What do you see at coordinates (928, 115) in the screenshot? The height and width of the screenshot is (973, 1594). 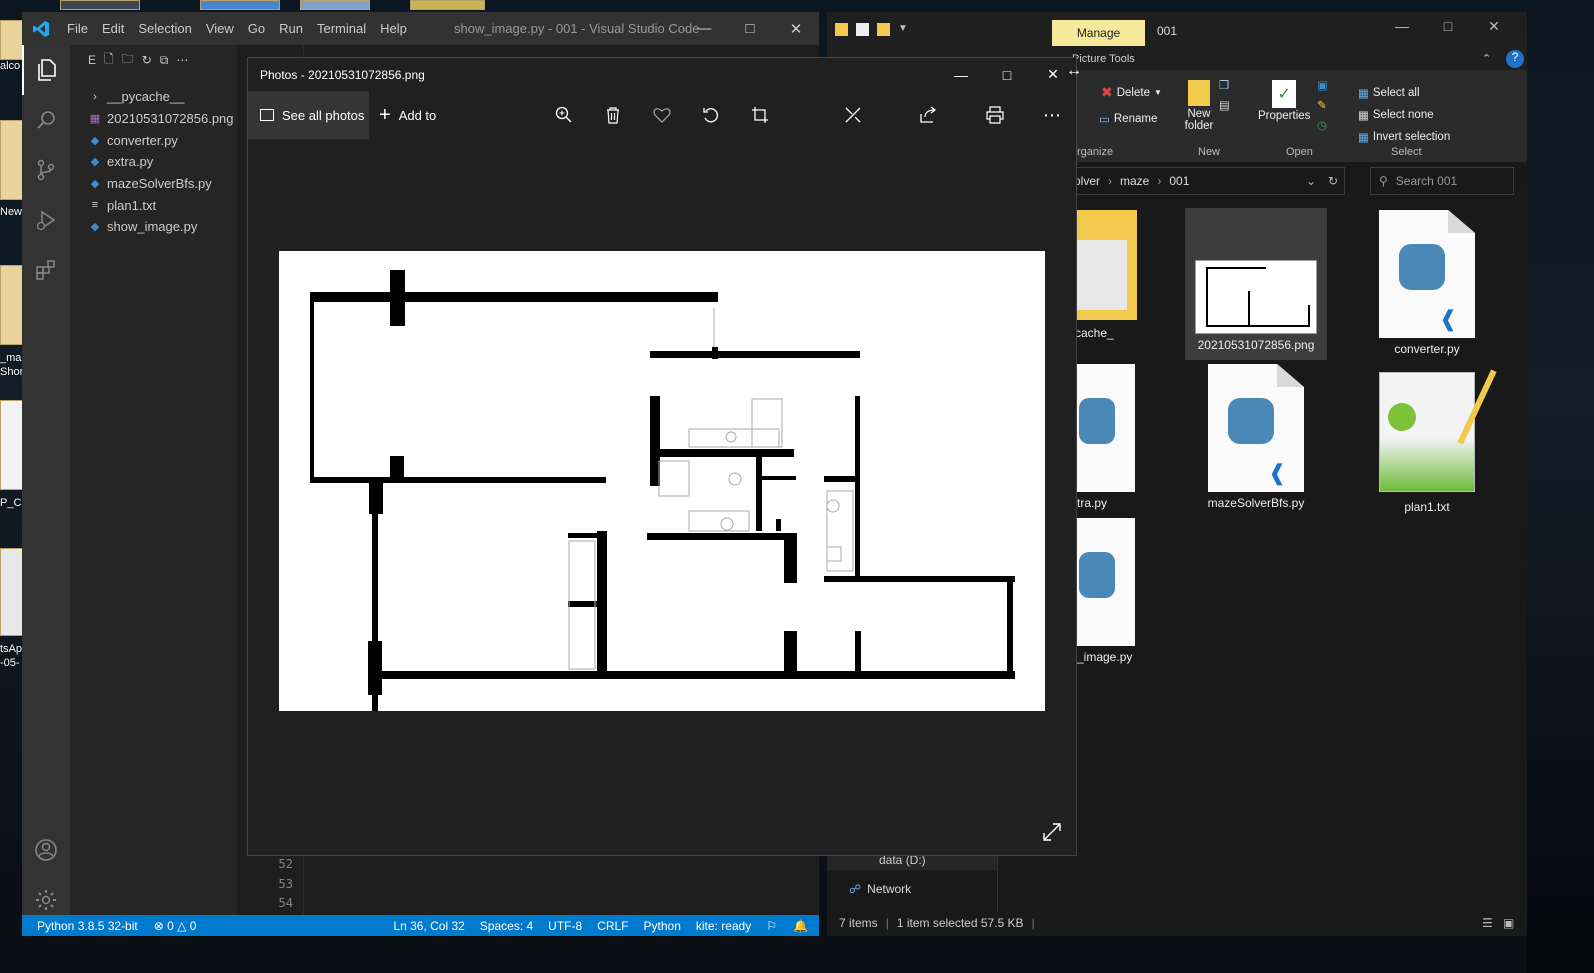 I see `share-icon` at bounding box center [928, 115].